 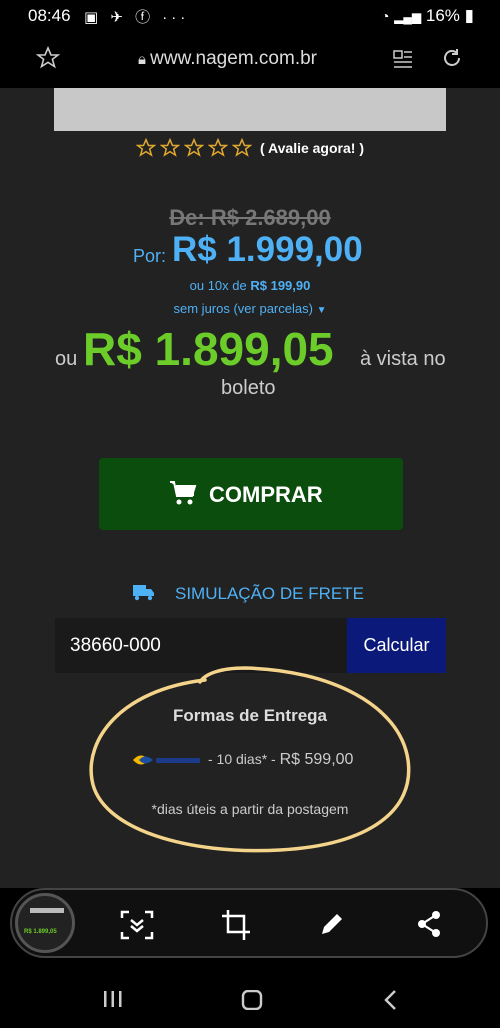 I want to click on installments-toggle: sem juros (ver parcelas) ▼, so click(x=250, y=308).